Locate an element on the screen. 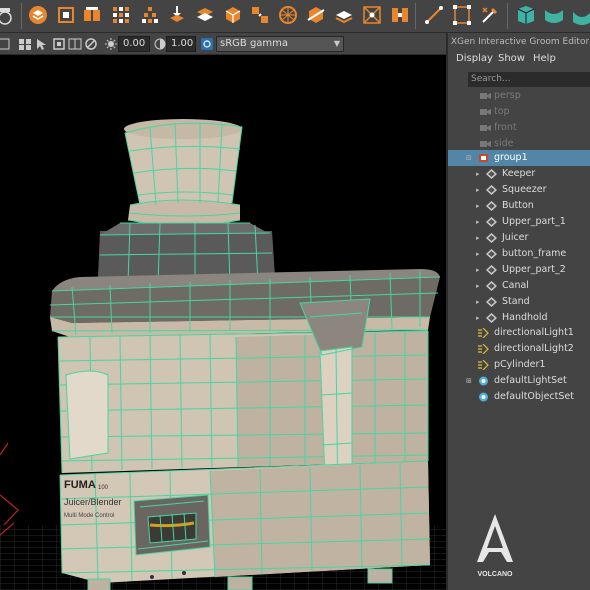 Image resolution: width=590 pixels, height=590 pixels. outliner-item-upper-part-2: ▸ Upper_part_2 is located at coordinates (519, 270).